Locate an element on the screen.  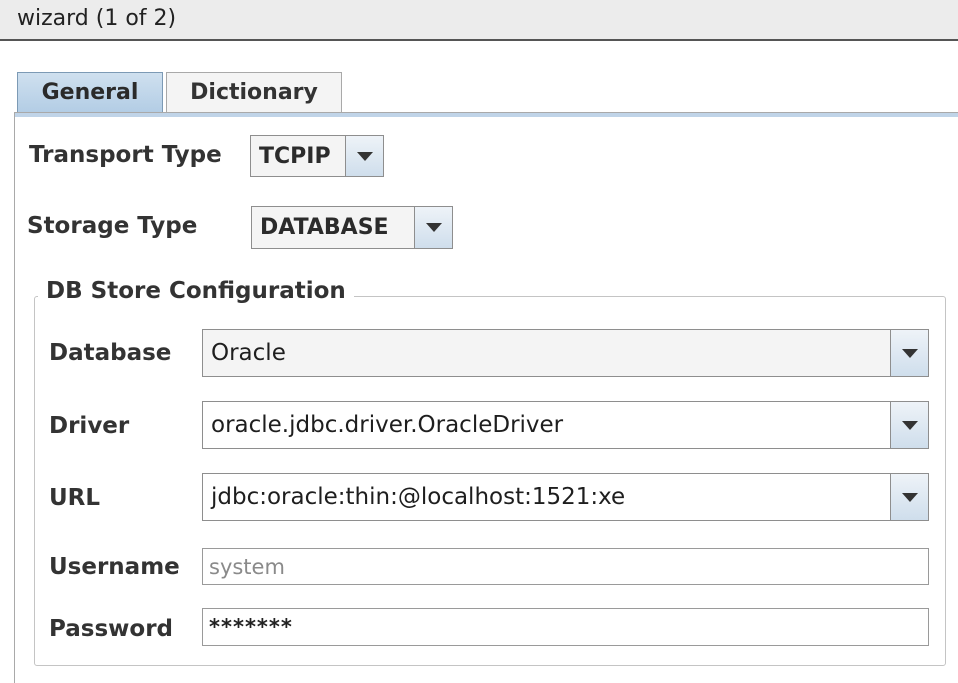
transport-type-dropdown: TCPIP is located at coordinates (317, 156).